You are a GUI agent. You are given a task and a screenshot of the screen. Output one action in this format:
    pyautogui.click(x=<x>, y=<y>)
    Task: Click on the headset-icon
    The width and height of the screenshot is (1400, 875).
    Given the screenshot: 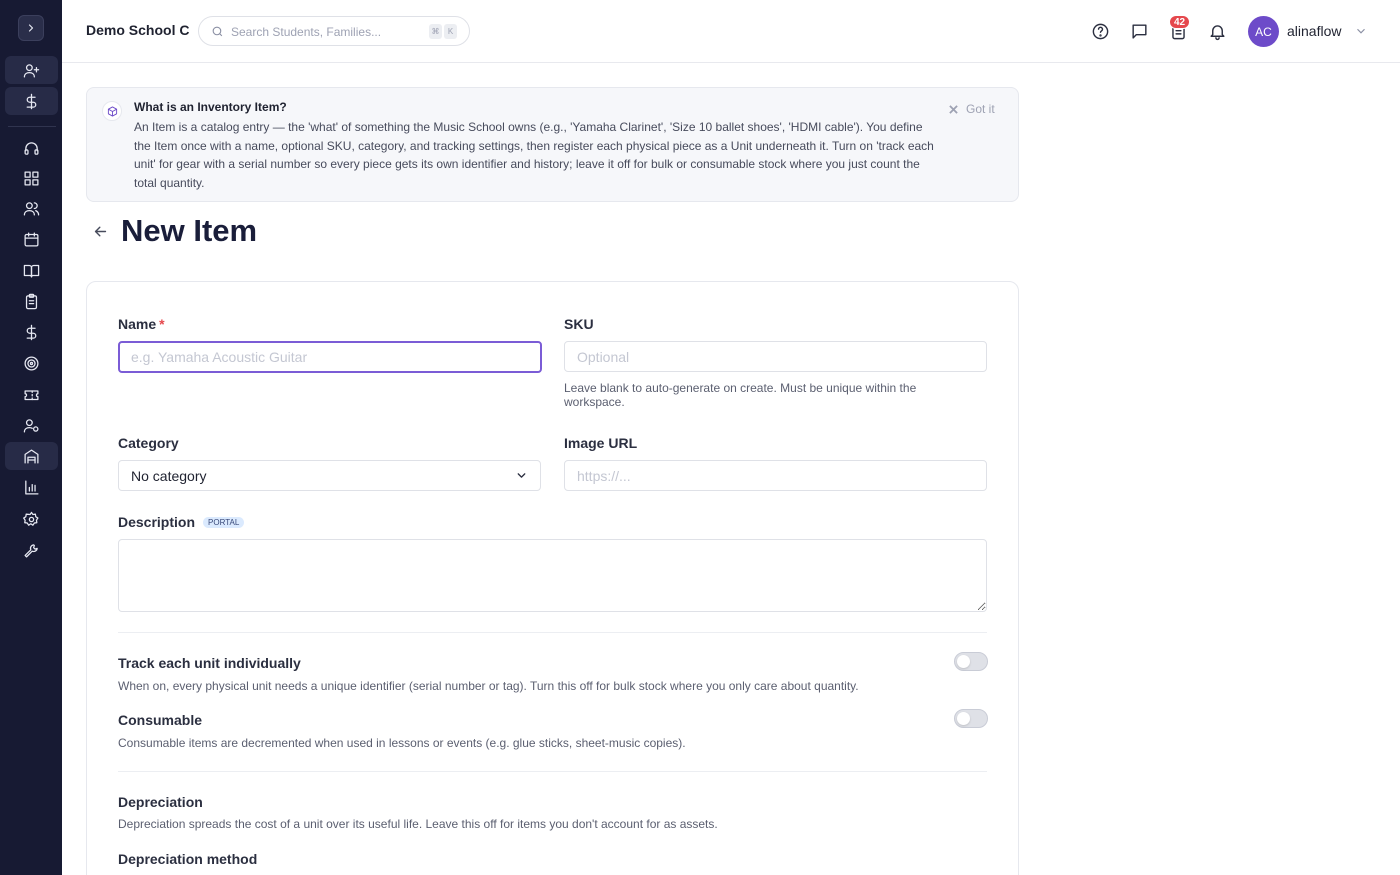 What is the action you would take?
    pyautogui.click(x=31, y=148)
    